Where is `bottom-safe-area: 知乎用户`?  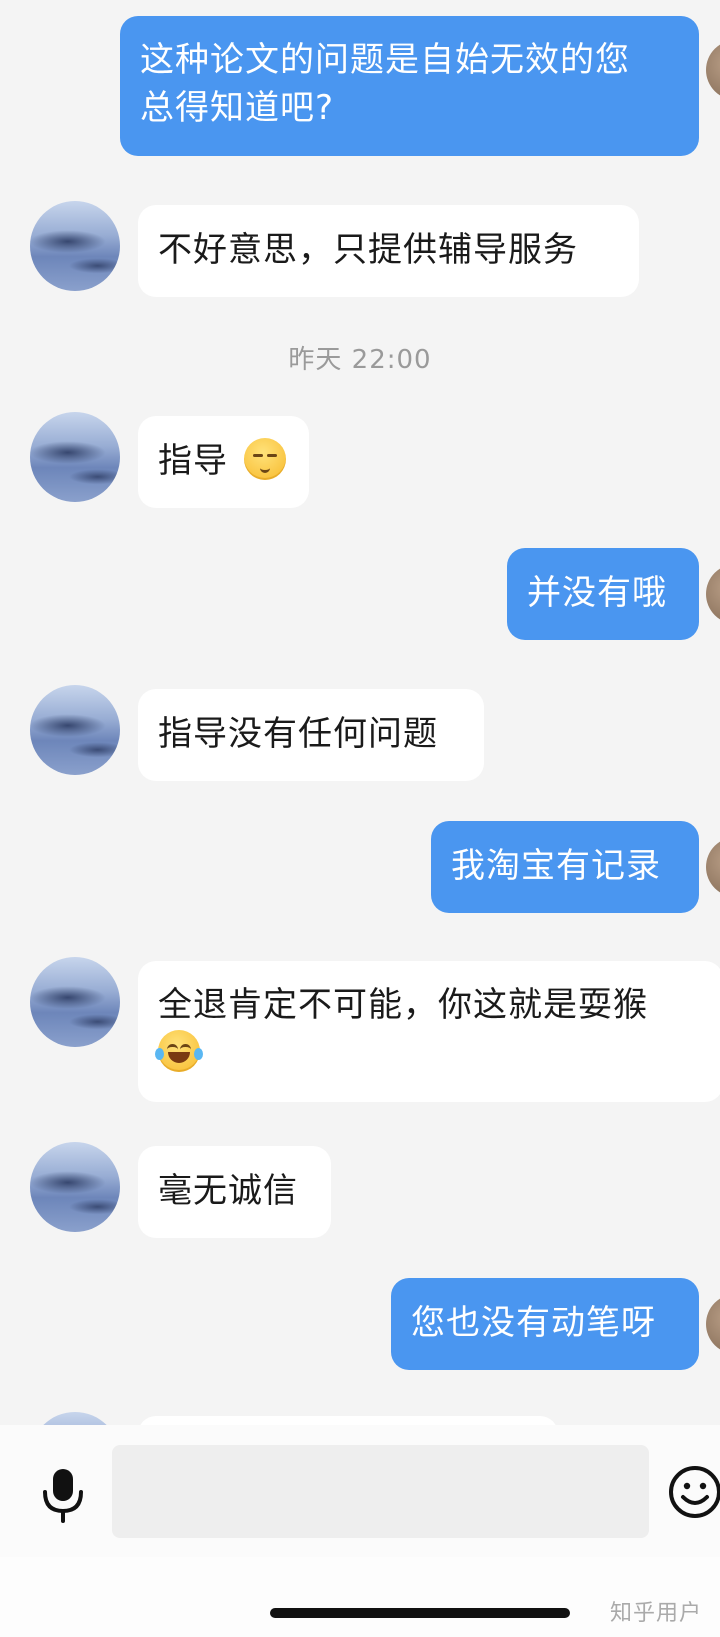
bottom-safe-area: 知乎用户 is located at coordinates (360, 1597).